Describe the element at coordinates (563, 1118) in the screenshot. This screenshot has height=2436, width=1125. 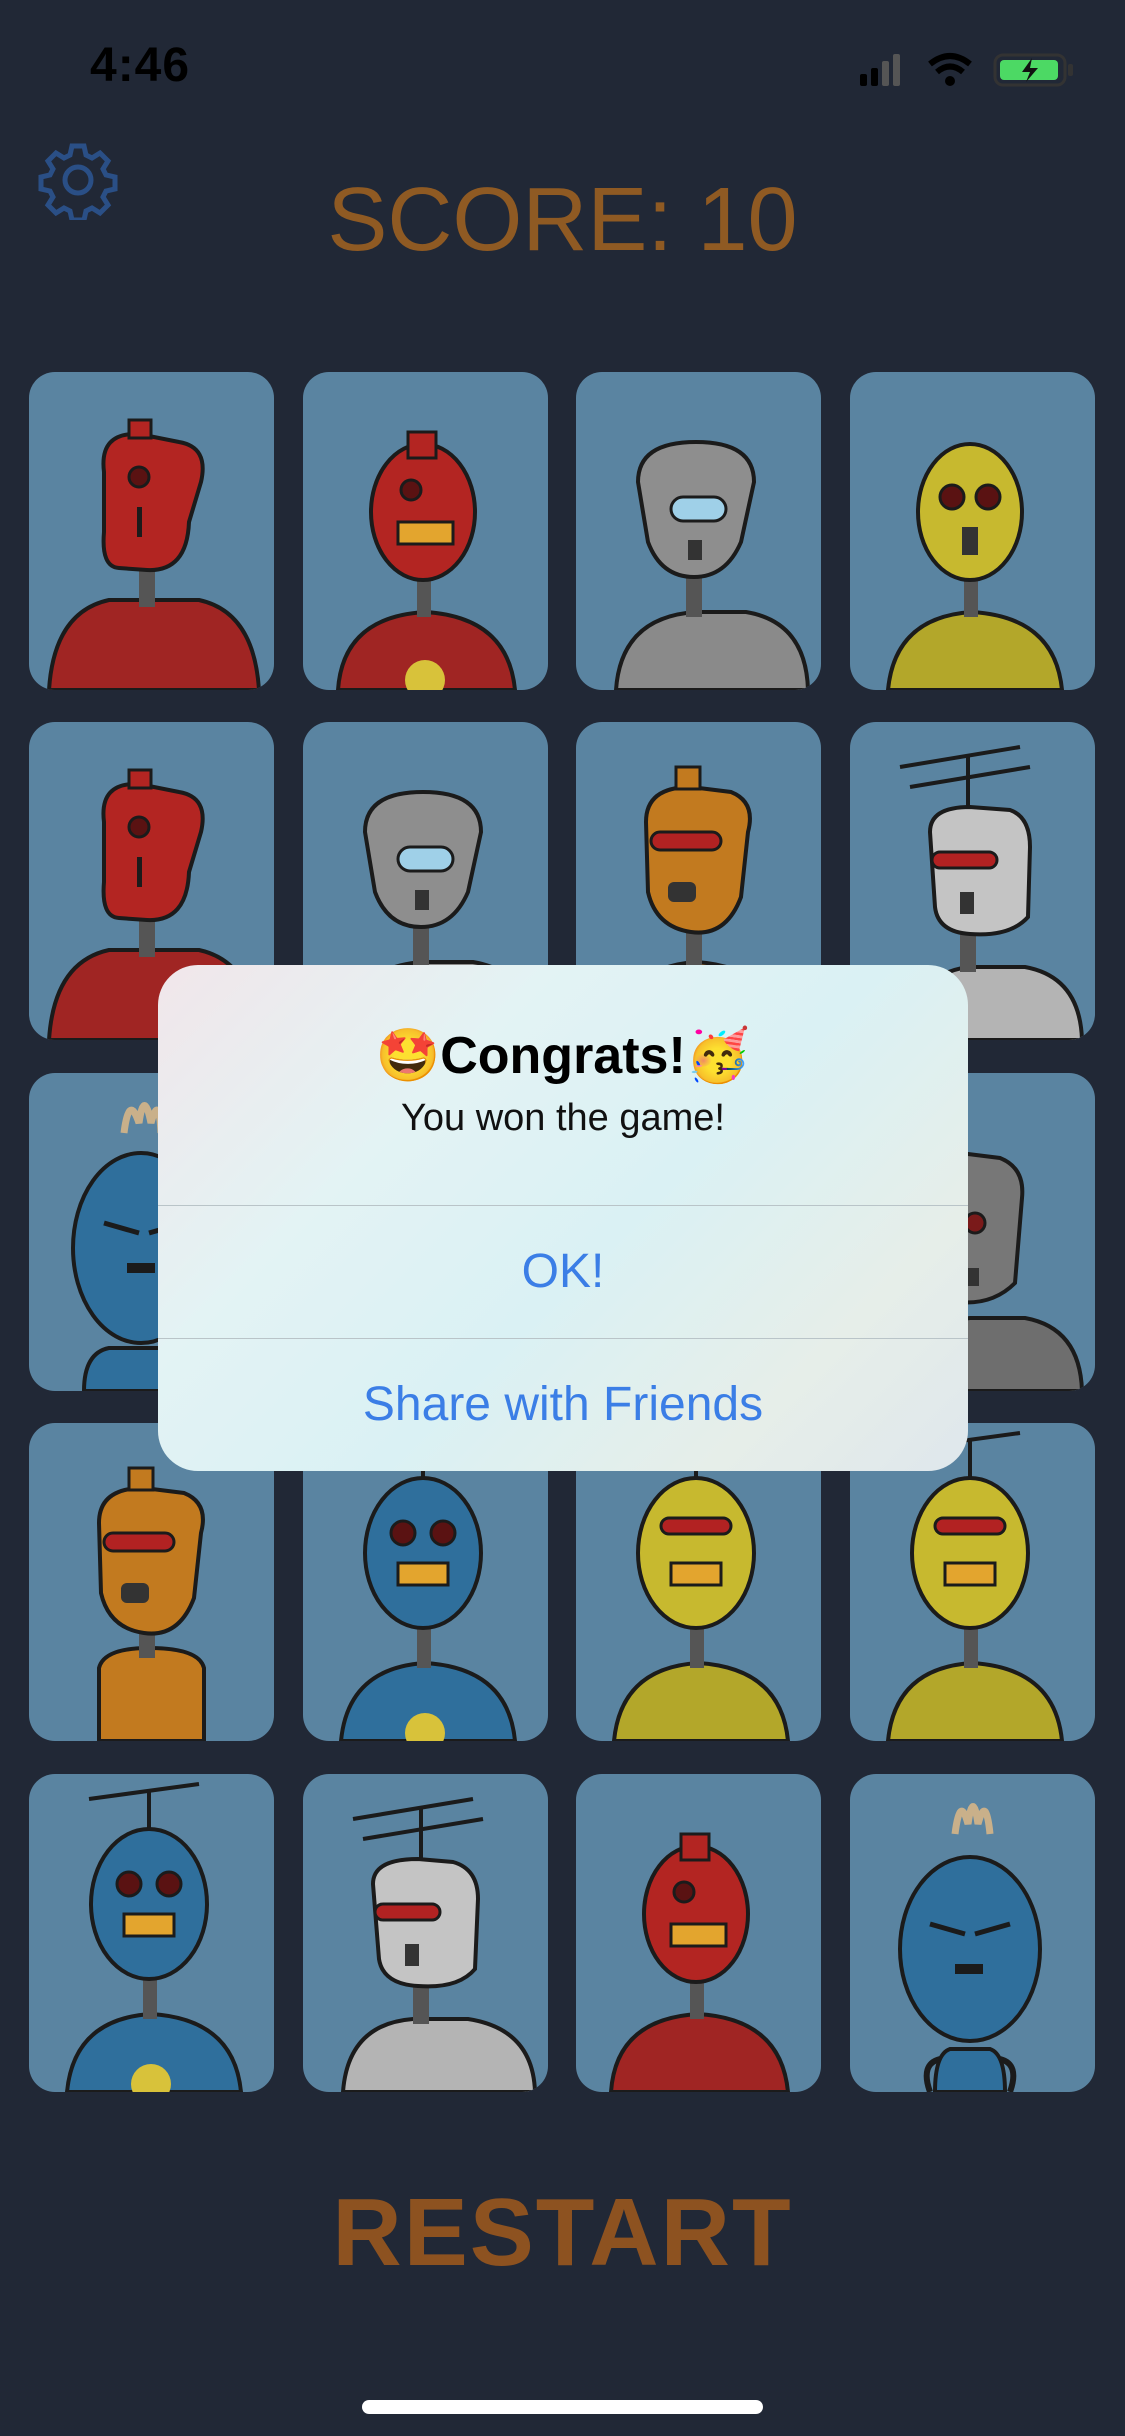
I see `alert-message: You won the game!` at that location.